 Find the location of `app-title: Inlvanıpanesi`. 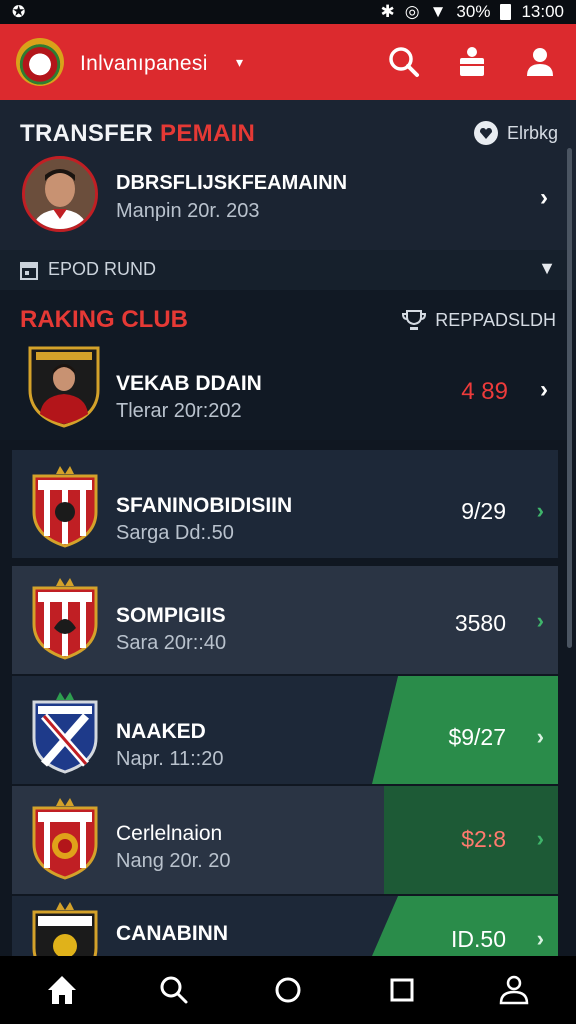

app-title: Inlvanıpanesi is located at coordinates (144, 64).